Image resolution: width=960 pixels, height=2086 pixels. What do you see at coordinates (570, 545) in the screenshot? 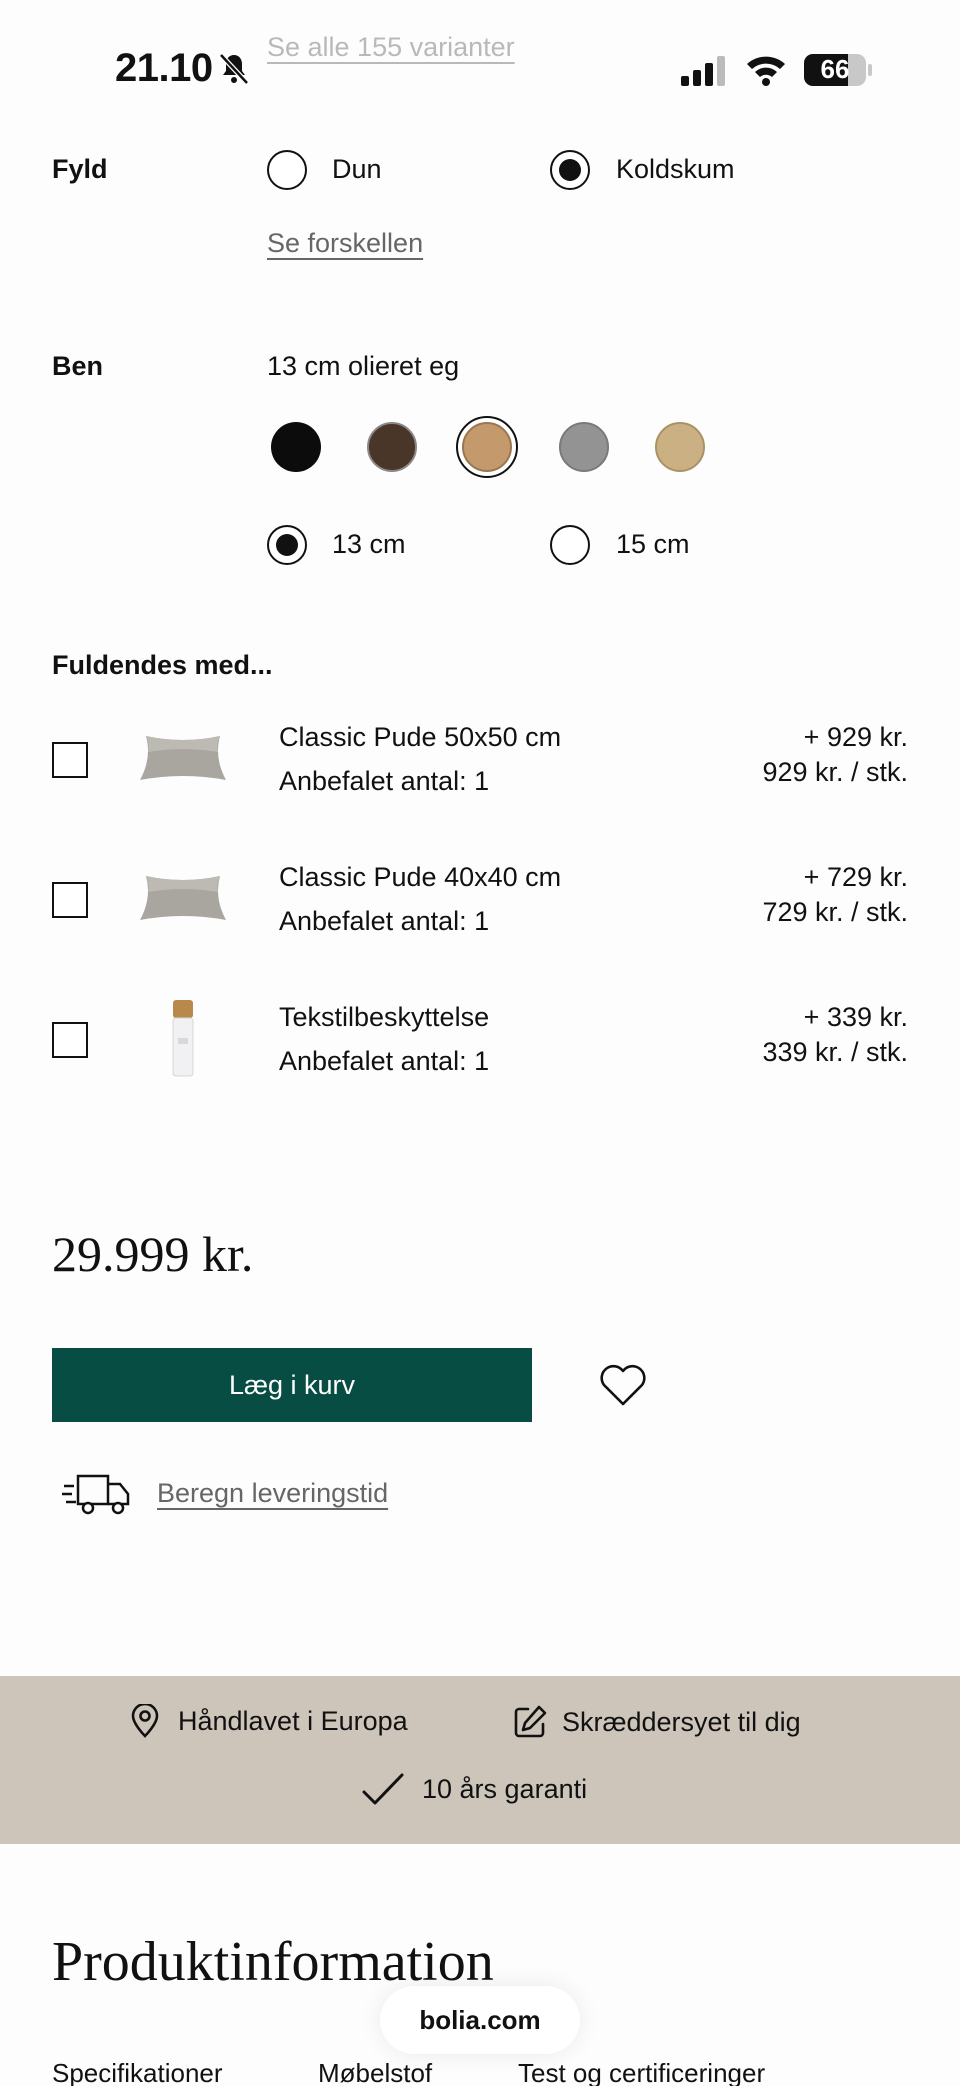
I see `leg-height-15-radio` at bounding box center [570, 545].